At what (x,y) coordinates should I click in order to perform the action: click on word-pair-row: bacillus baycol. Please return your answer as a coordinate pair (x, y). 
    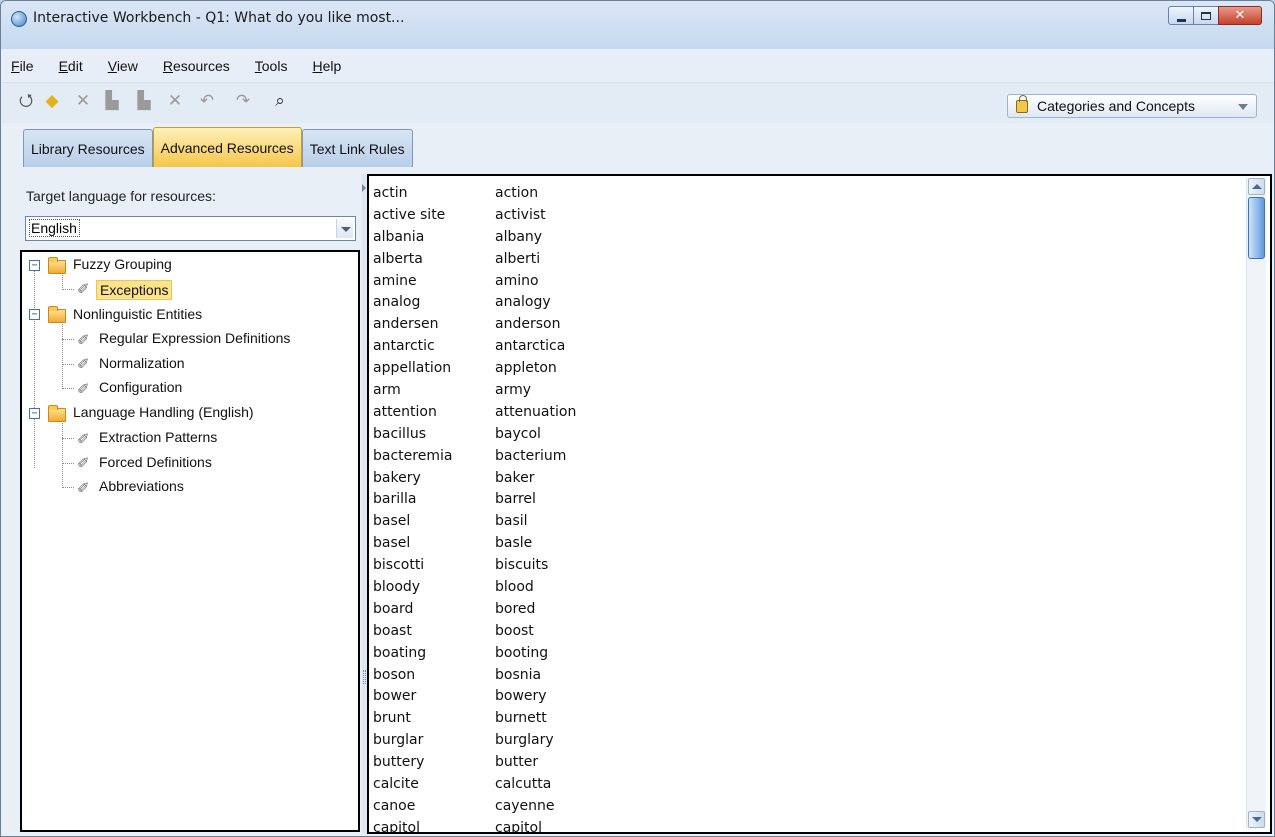
    Looking at the image, I should click on (514, 435).